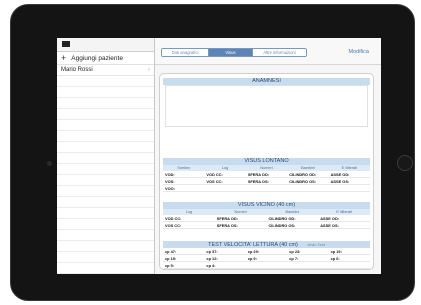 The width and height of the screenshot is (421, 305). Describe the element at coordinates (307, 251) in the screenshot. I see `field-label: cp 23:` at that location.